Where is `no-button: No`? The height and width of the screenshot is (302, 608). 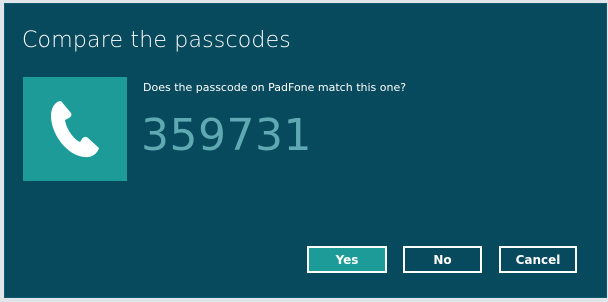
no-button: No is located at coordinates (442, 259).